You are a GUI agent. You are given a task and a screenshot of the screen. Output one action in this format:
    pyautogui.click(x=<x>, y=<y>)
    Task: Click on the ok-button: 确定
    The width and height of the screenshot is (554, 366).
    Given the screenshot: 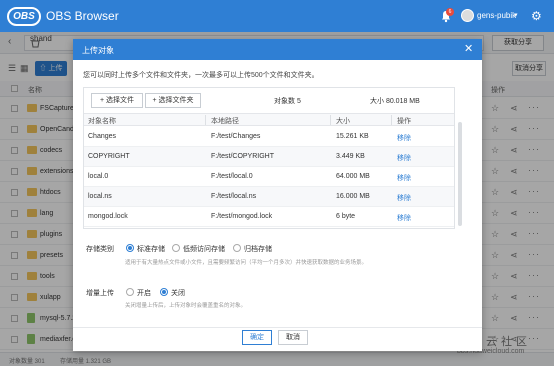 What is the action you would take?
    pyautogui.click(x=257, y=337)
    